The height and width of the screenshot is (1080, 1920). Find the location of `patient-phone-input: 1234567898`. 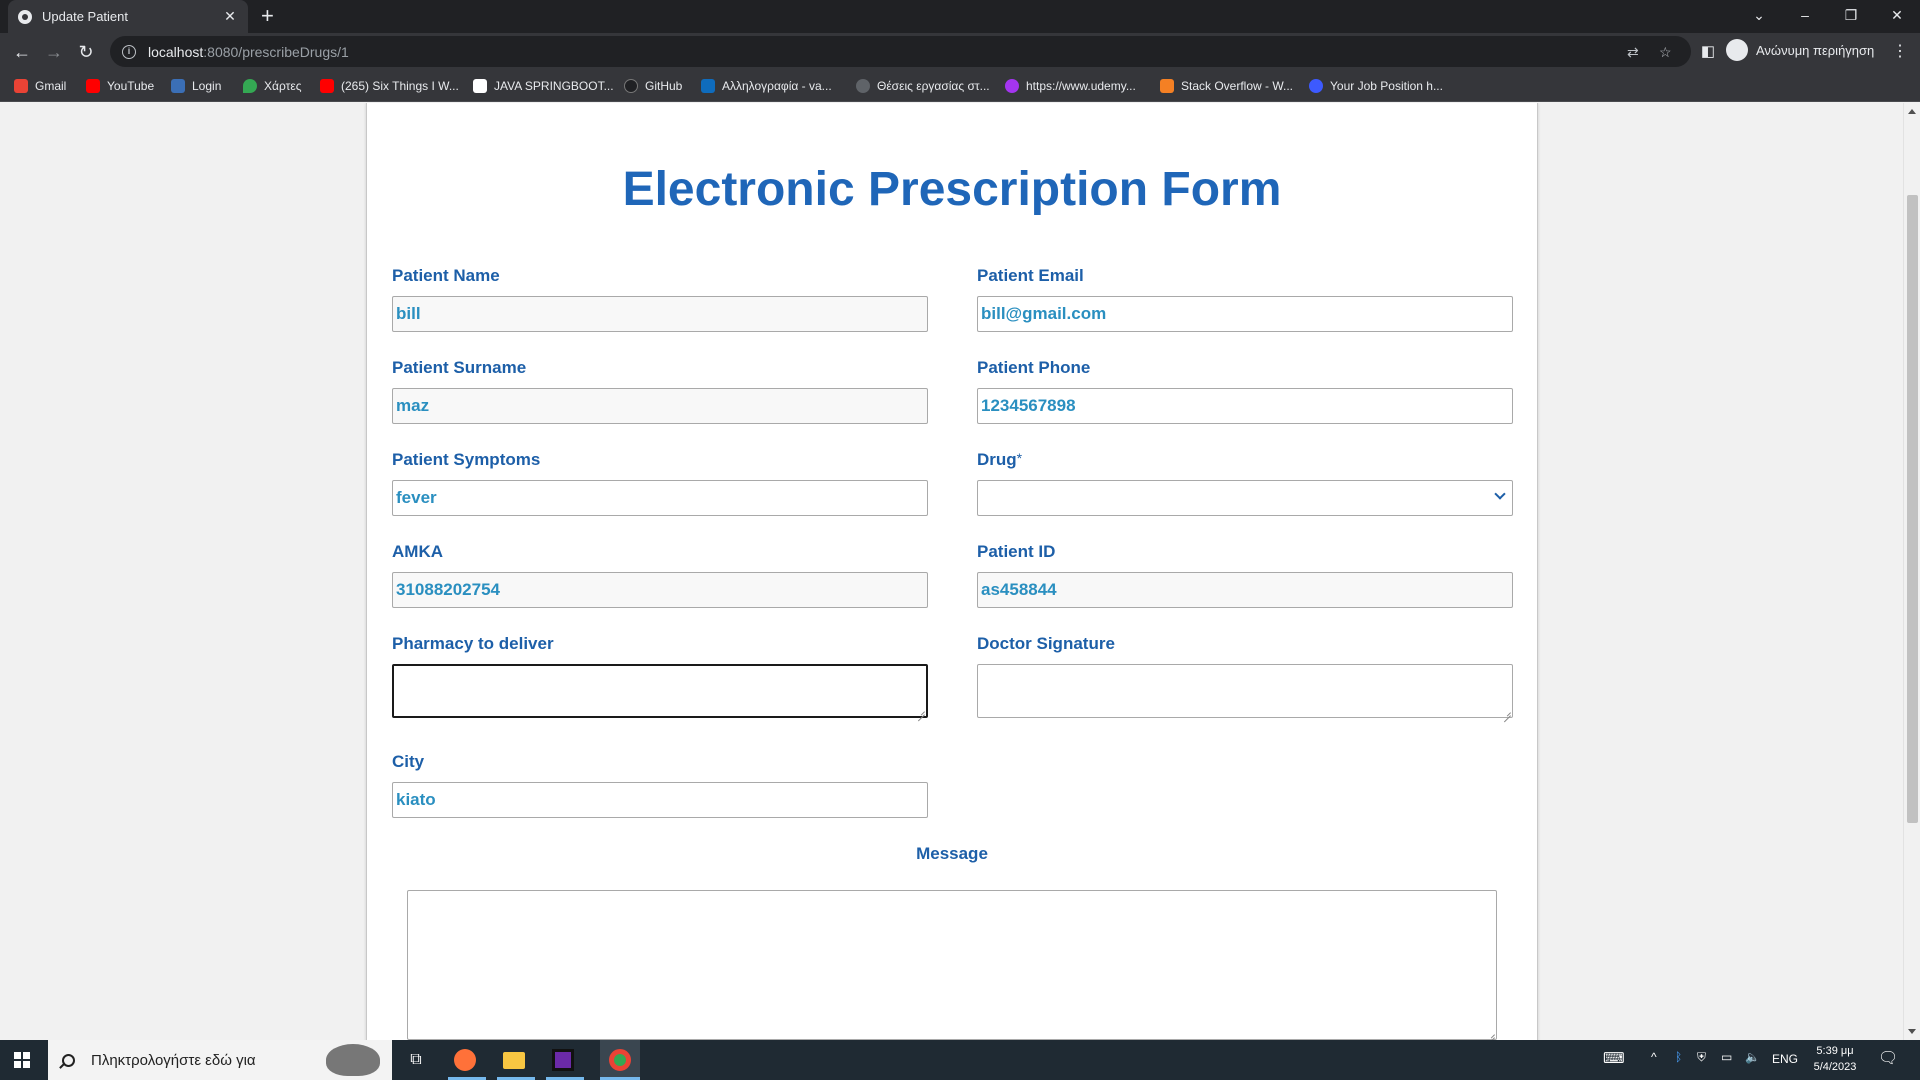

patient-phone-input: 1234567898 is located at coordinates (1245, 406).